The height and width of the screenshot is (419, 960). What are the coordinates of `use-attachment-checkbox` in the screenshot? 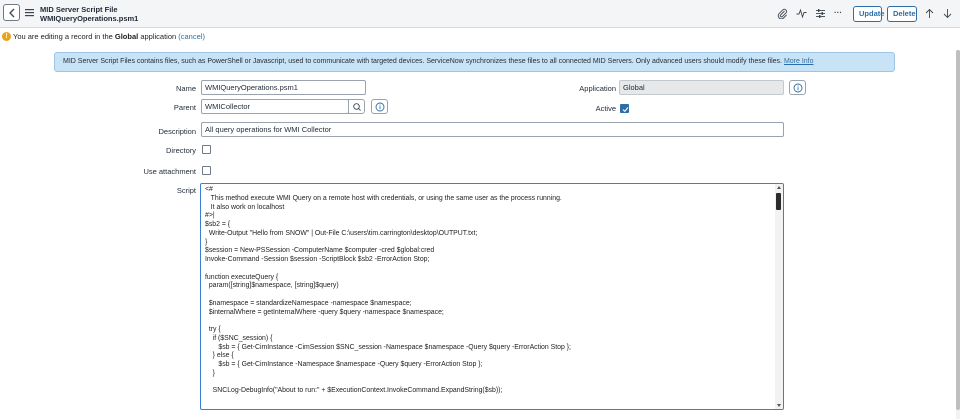 It's located at (206, 170).